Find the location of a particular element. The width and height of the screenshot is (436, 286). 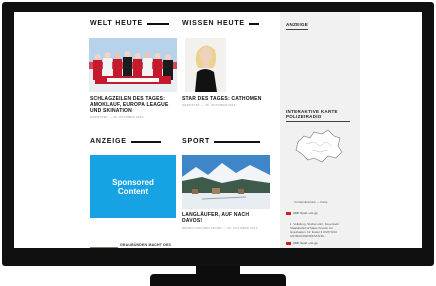

story-image-ski-team is located at coordinates (133, 65).